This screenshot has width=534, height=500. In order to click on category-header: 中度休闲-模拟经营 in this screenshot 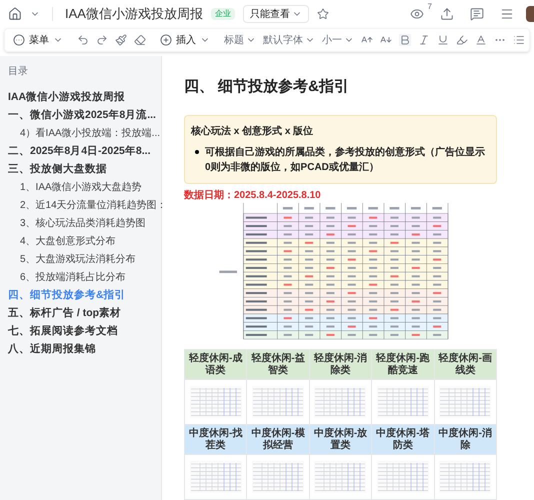, I will do `click(278, 440)`.